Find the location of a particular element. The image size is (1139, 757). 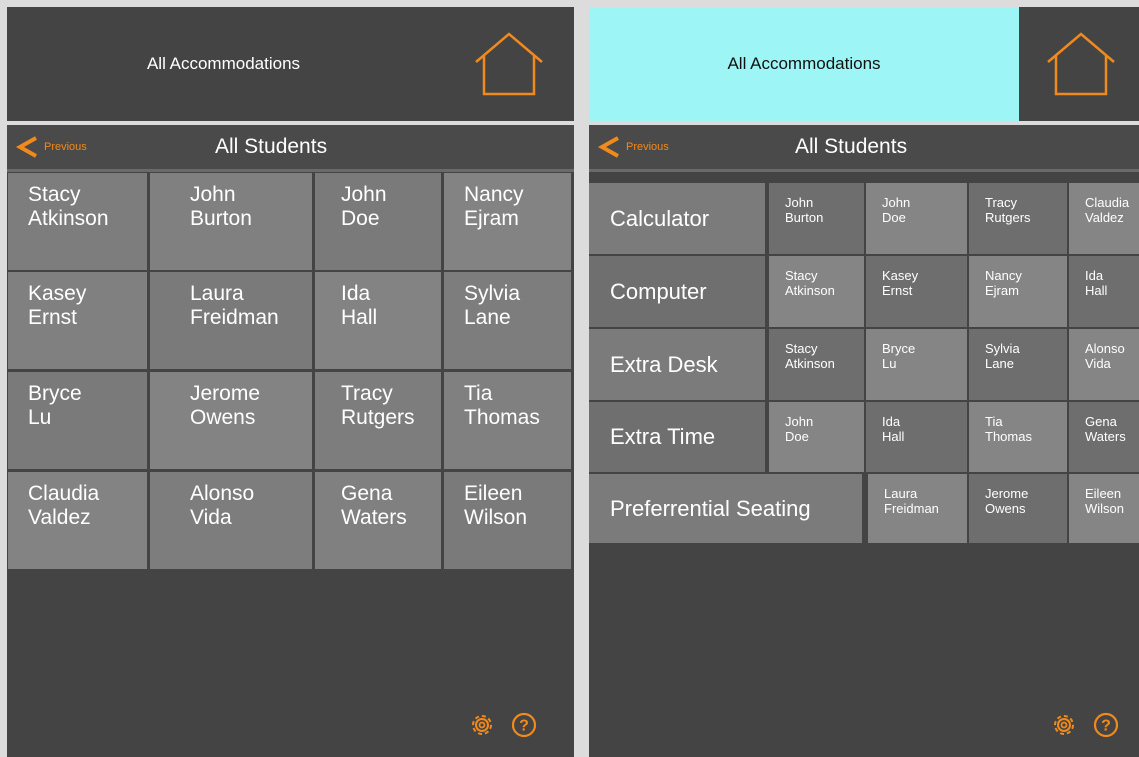

student-last-name: Atkinson is located at coordinates (810, 363).